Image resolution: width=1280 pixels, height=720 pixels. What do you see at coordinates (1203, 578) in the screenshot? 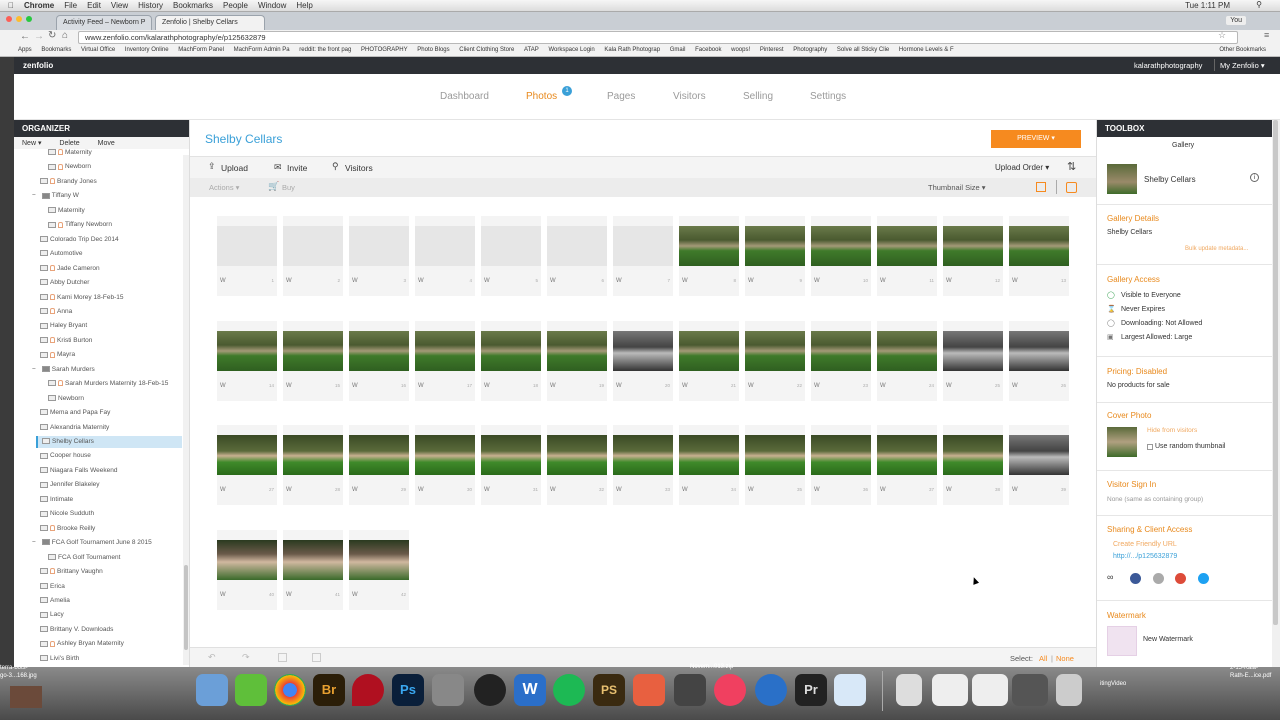
I see `twitter-icon` at bounding box center [1203, 578].